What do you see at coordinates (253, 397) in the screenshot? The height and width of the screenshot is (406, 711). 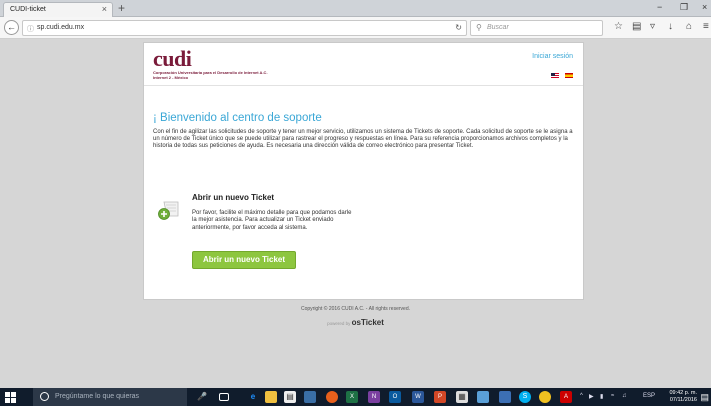 I see `edge-icon: e` at bounding box center [253, 397].